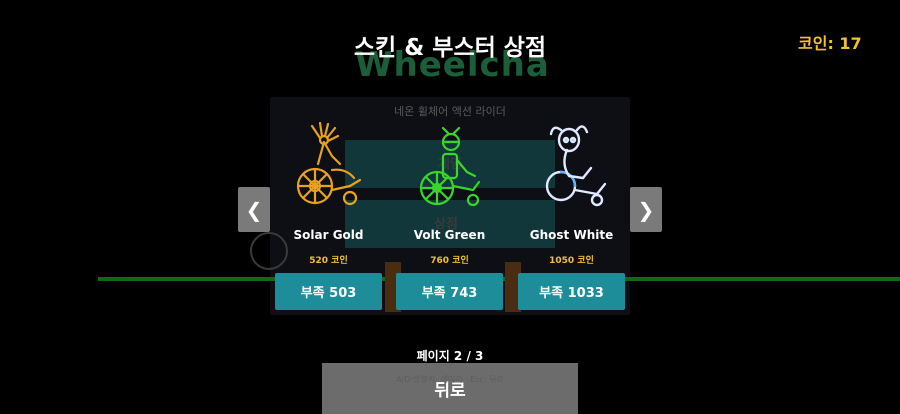 The width and height of the screenshot is (900, 414). I want to click on prev-page-button: ❮, so click(254, 209).